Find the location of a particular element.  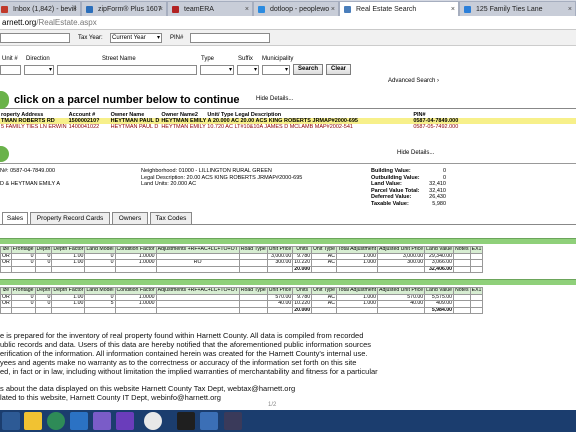

advanced-search-link: Advanced Search › is located at coordinates (413, 81).